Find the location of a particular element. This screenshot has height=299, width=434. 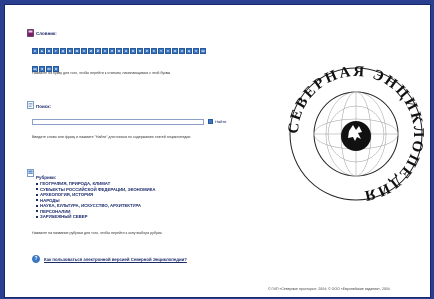

search-button: Найти is located at coordinates (217, 121).